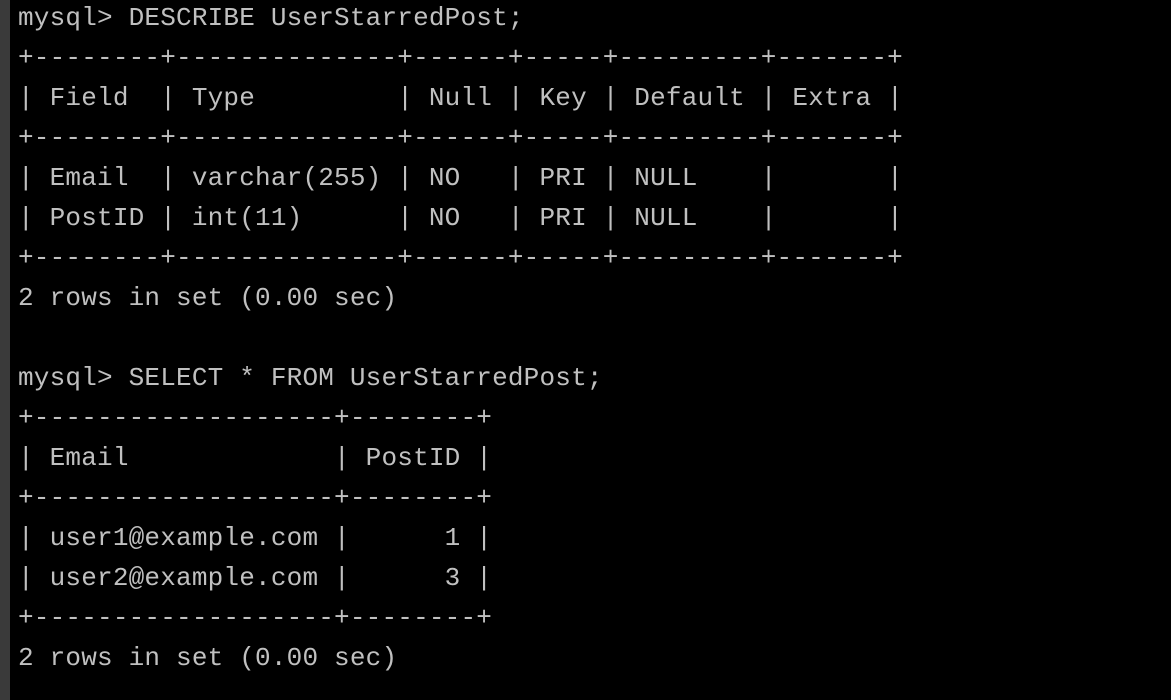 The height and width of the screenshot is (700, 1171). I want to click on prompt-describe: mysql> DESCRIBE UserStarredPost;, so click(271, 18).